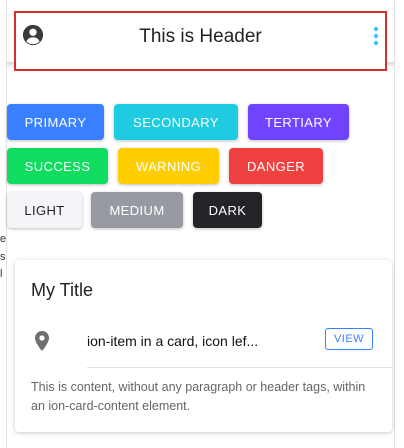 The height and width of the screenshot is (448, 404). What do you see at coordinates (62, 290) in the screenshot?
I see `card-title: My Title` at bounding box center [62, 290].